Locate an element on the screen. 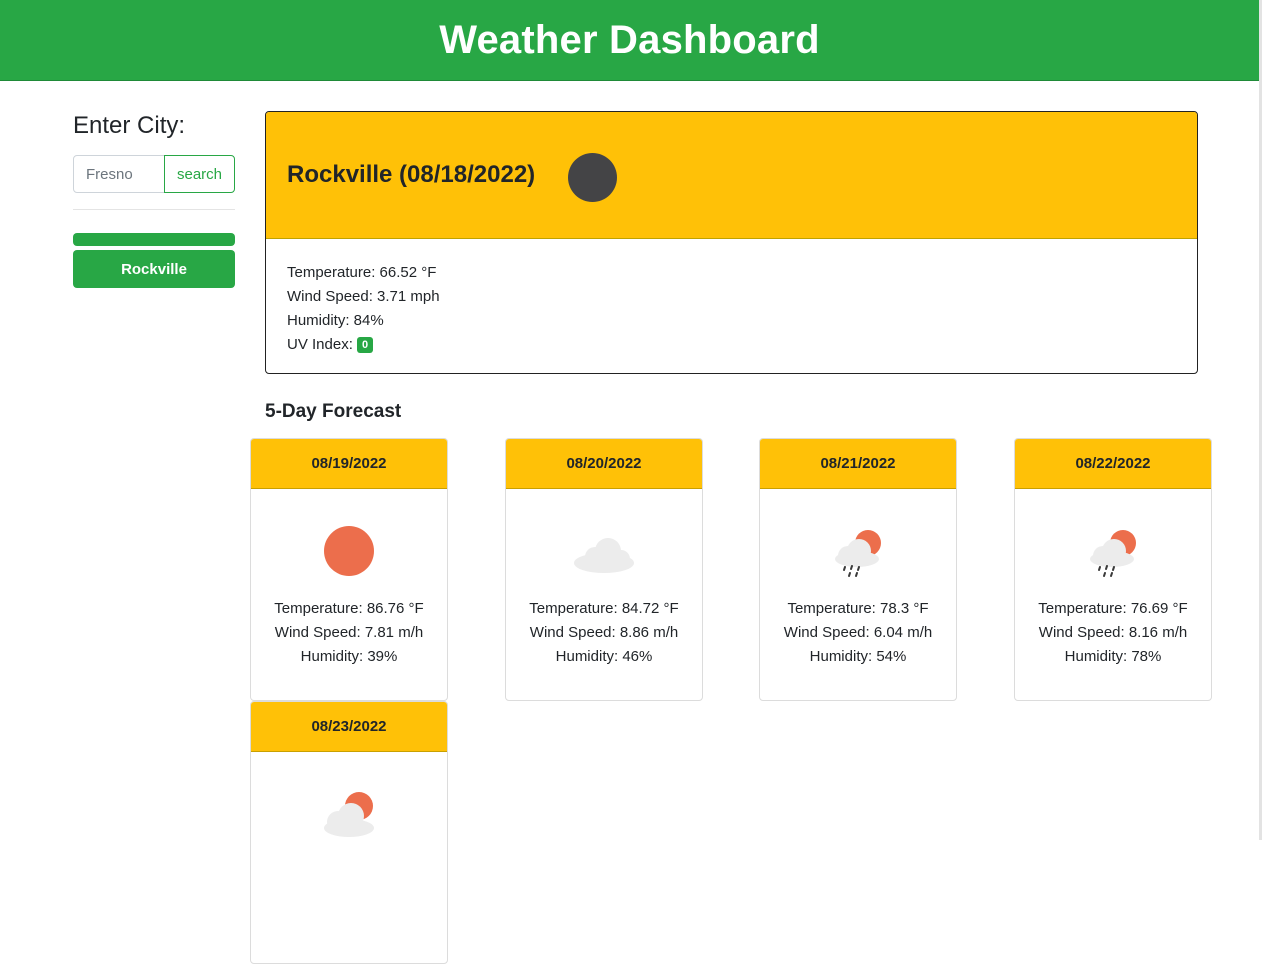 This screenshot has width=1262, height=964. uv-badge: 0 is located at coordinates (365, 345).